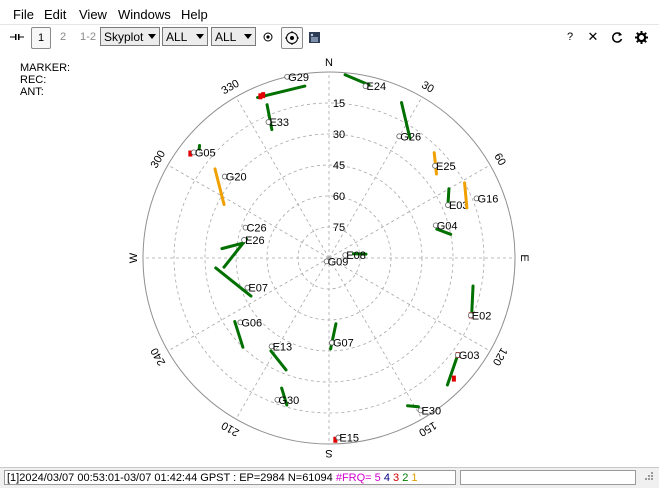 The height and width of the screenshot is (493, 659). What do you see at coordinates (288, 401) in the screenshot?
I see `satellite-label: G30` at bounding box center [288, 401].